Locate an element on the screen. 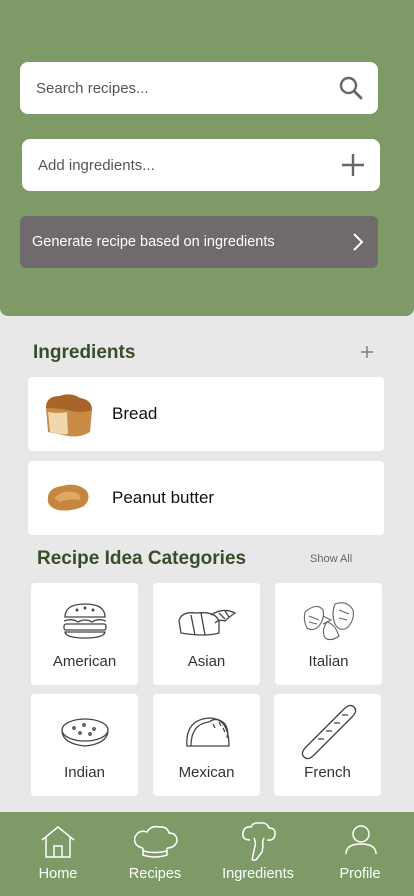  broccoli-icon is located at coordinates (259, 841).